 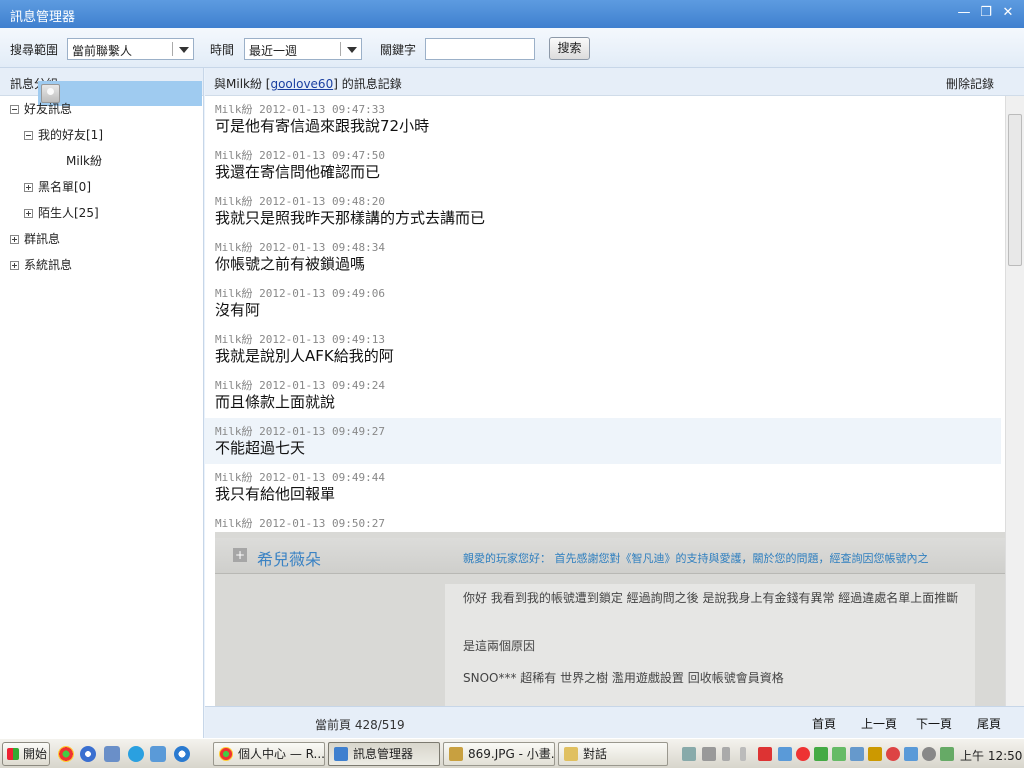 I want to click on conversation-title: 與Milk紛 [goolove60] 的訊息記錄, so click(x=308, y=83).